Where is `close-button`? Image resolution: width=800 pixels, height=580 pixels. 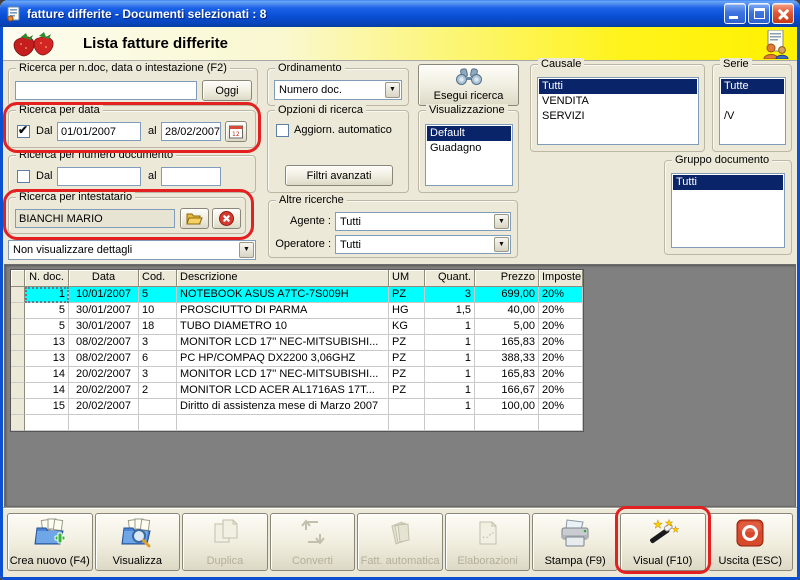 close-button is located at coordinates (783, 13).